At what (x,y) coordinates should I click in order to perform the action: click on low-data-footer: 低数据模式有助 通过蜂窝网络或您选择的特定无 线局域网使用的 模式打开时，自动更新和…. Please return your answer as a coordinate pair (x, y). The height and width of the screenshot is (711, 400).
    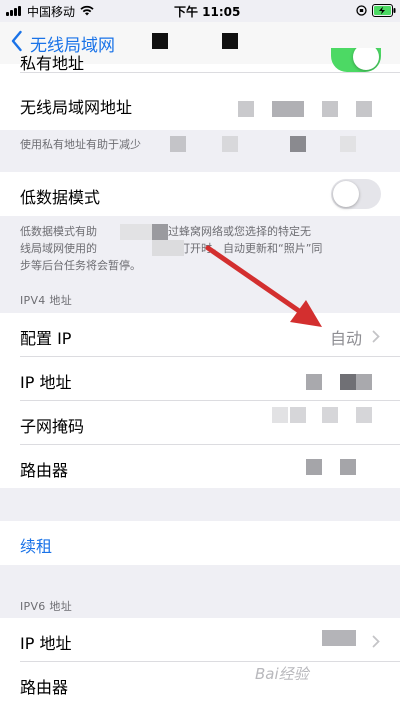
    Looking at the image, I should click on (171, 248).